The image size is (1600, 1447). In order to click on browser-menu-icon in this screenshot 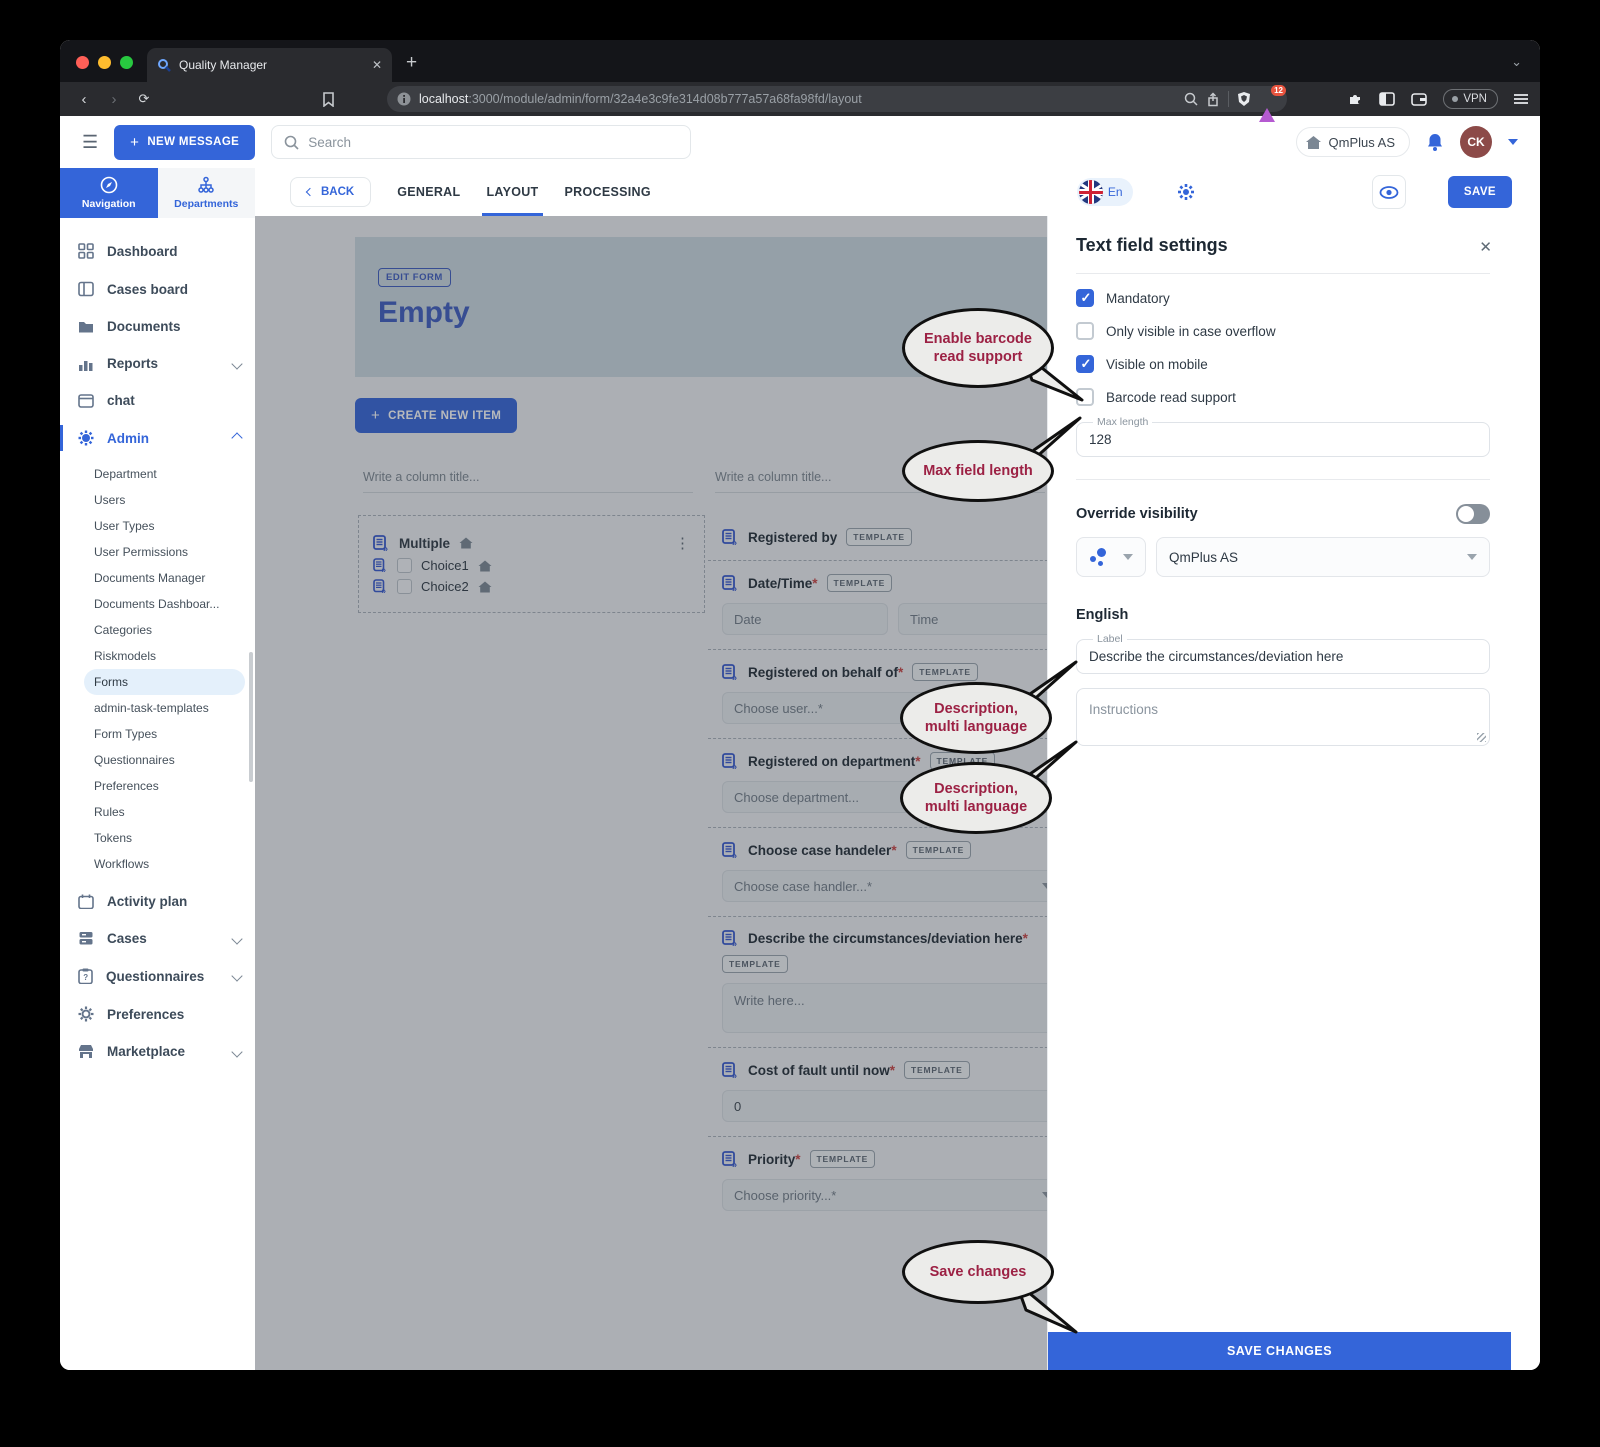, I will do `click(1521, 99)`.